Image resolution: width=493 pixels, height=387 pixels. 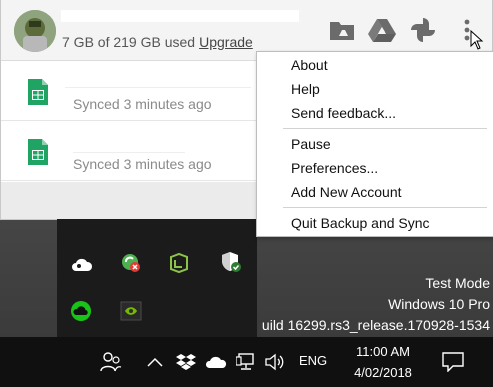 What do you see at coordinates (275, 362) in the screenshot?
I see `volume-icon` at bounding box center [275, 362].